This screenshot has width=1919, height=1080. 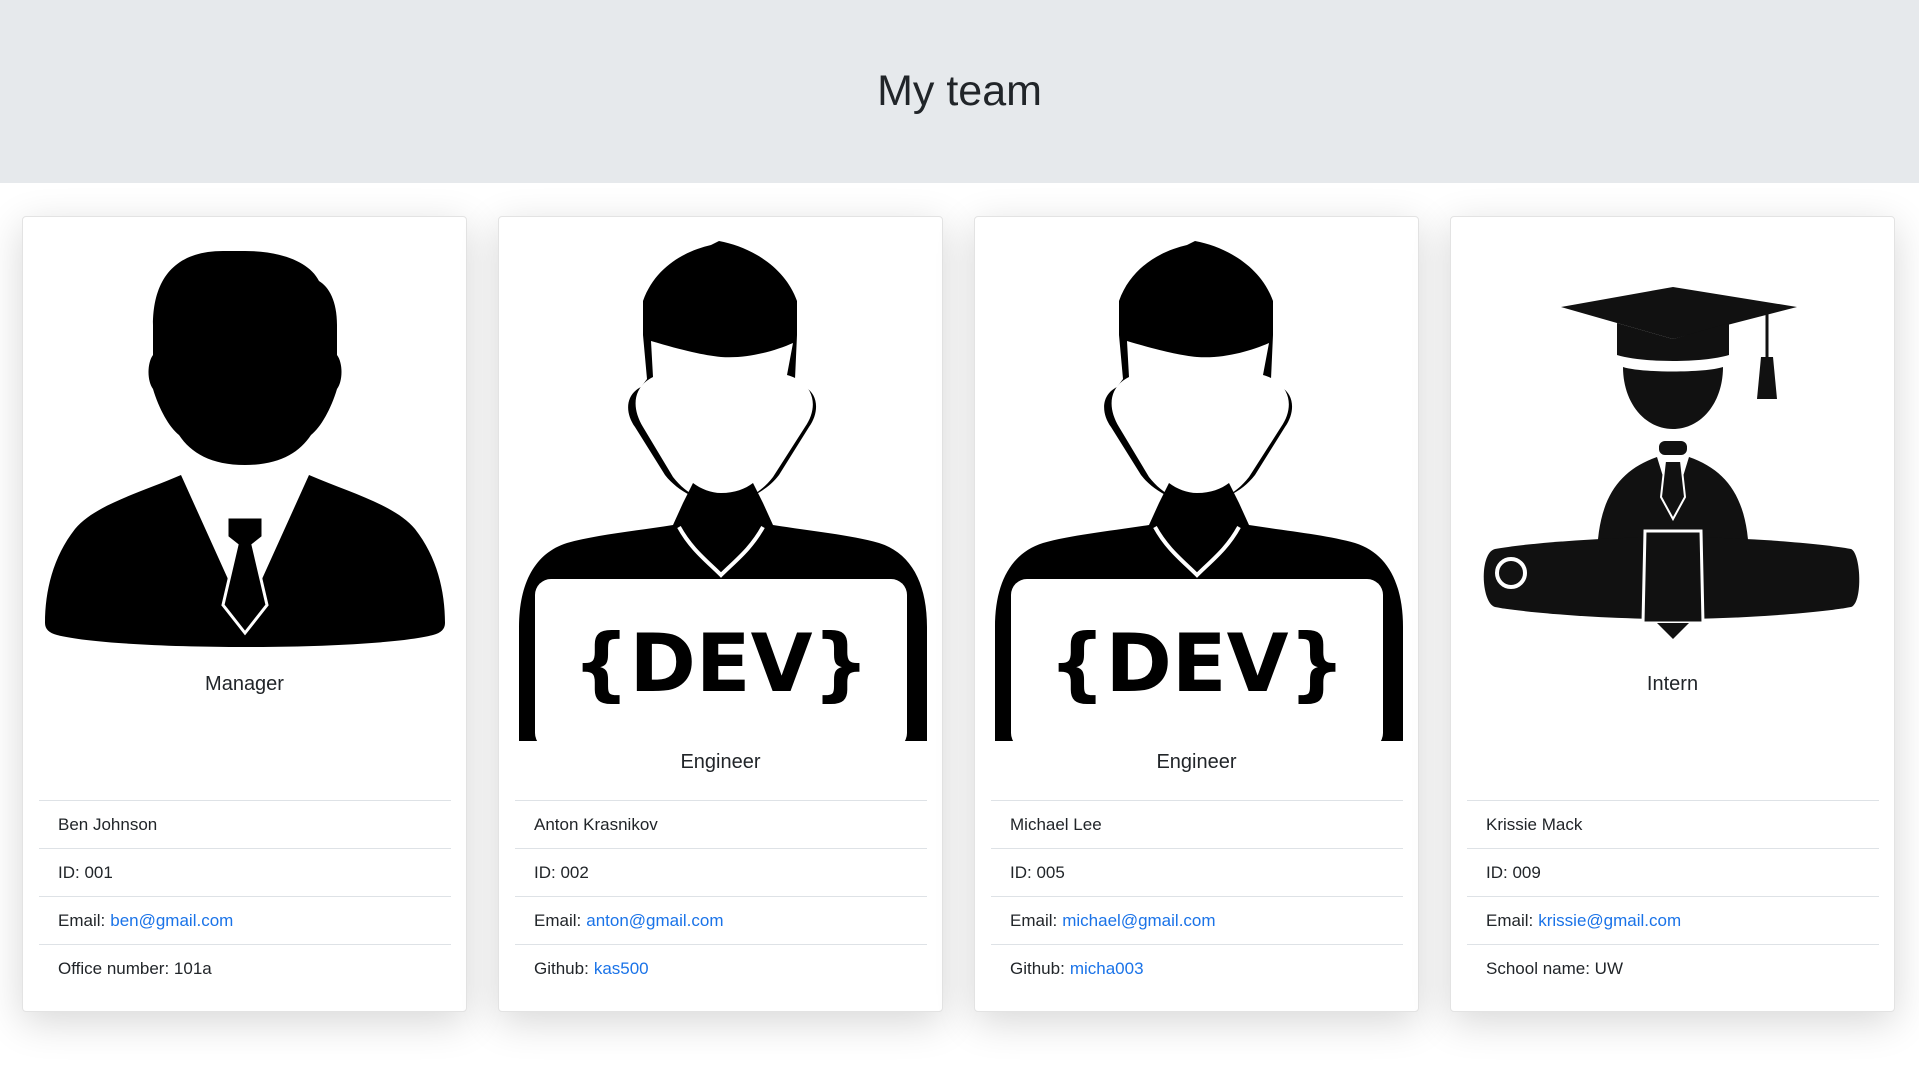 I want to click on employee-id: ID: 009, so click(x=1673, y=873).